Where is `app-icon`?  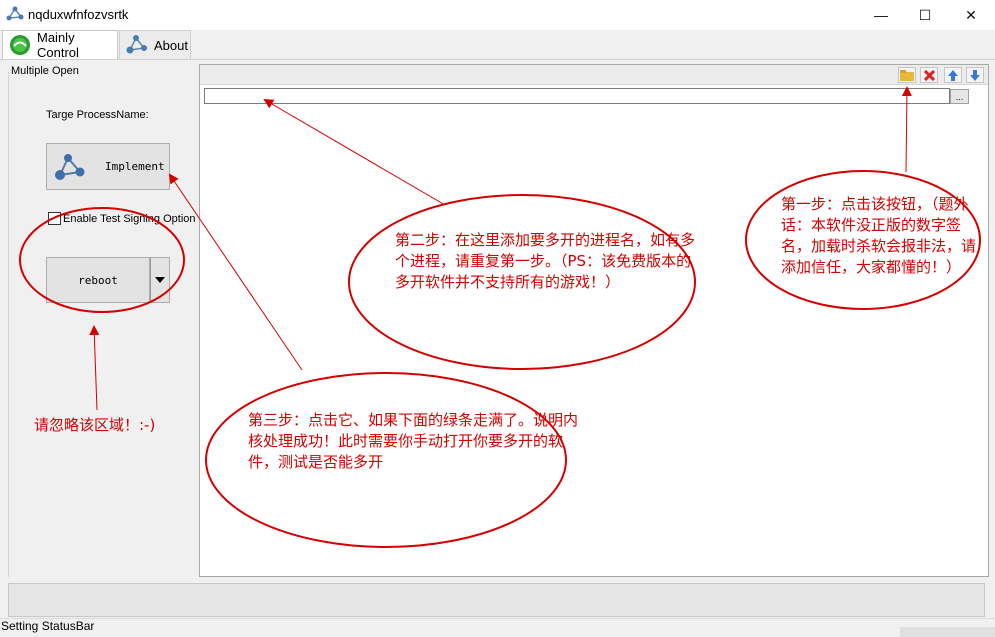
app-icon is located at coordinates (15, 13).